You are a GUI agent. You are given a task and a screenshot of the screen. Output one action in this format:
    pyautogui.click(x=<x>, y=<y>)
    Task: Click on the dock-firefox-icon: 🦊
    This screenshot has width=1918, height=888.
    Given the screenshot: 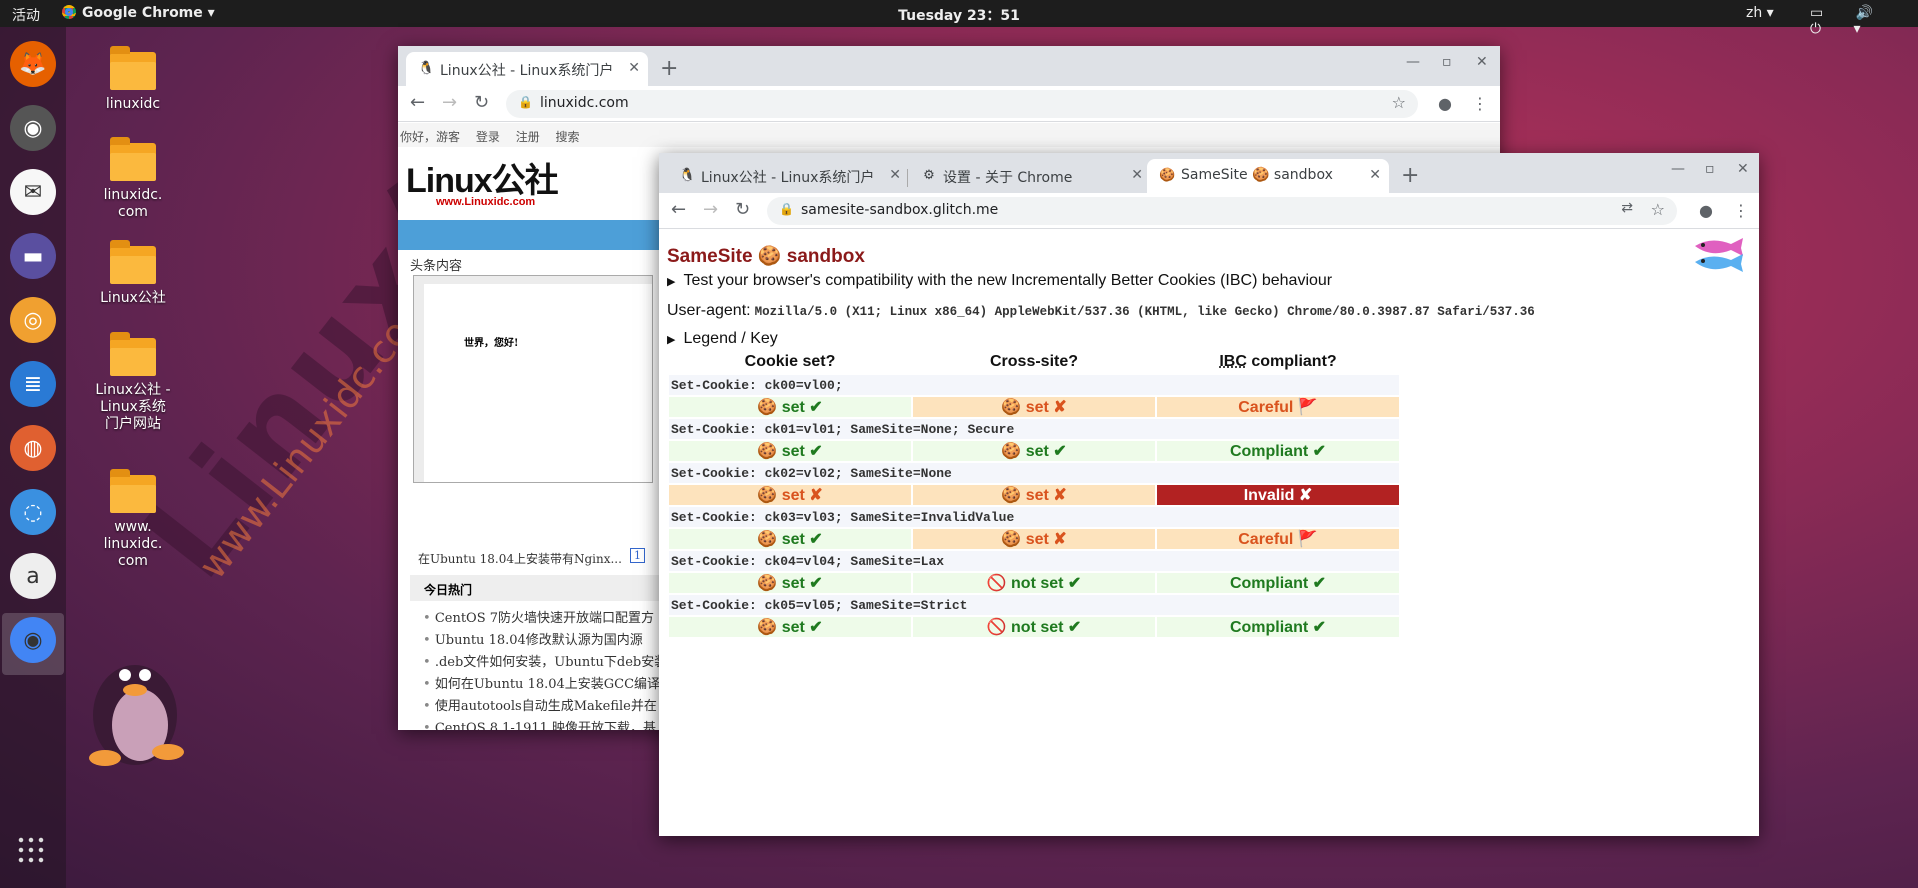 What is the action you would take?
    pyautogui.click(x=33, y=64)
    